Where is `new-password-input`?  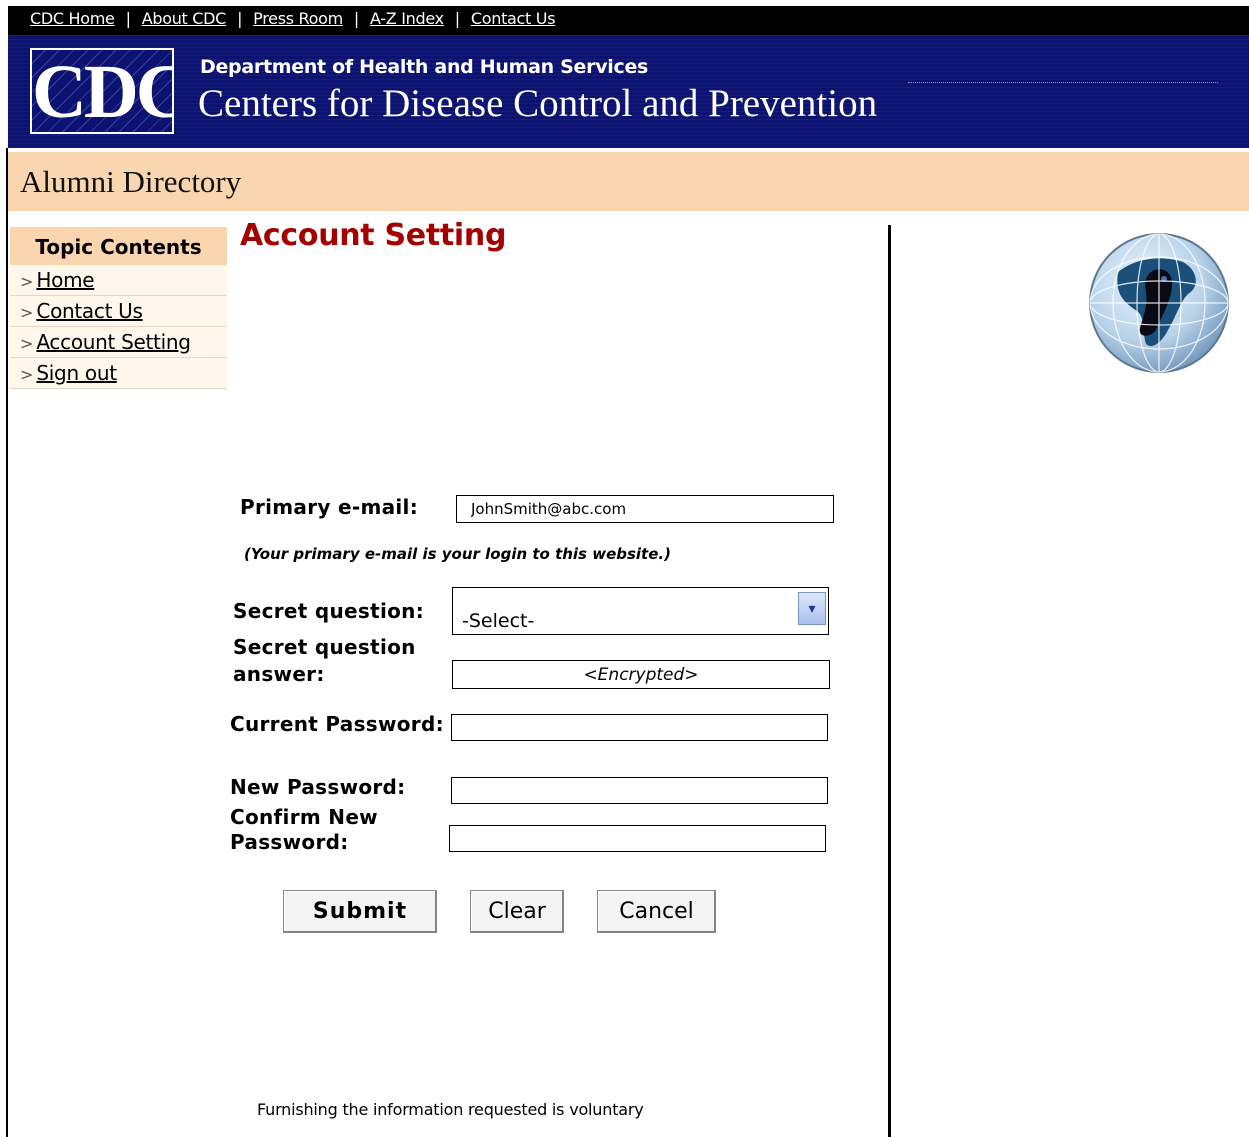
new-password-input is located at coordinates (639, 790).